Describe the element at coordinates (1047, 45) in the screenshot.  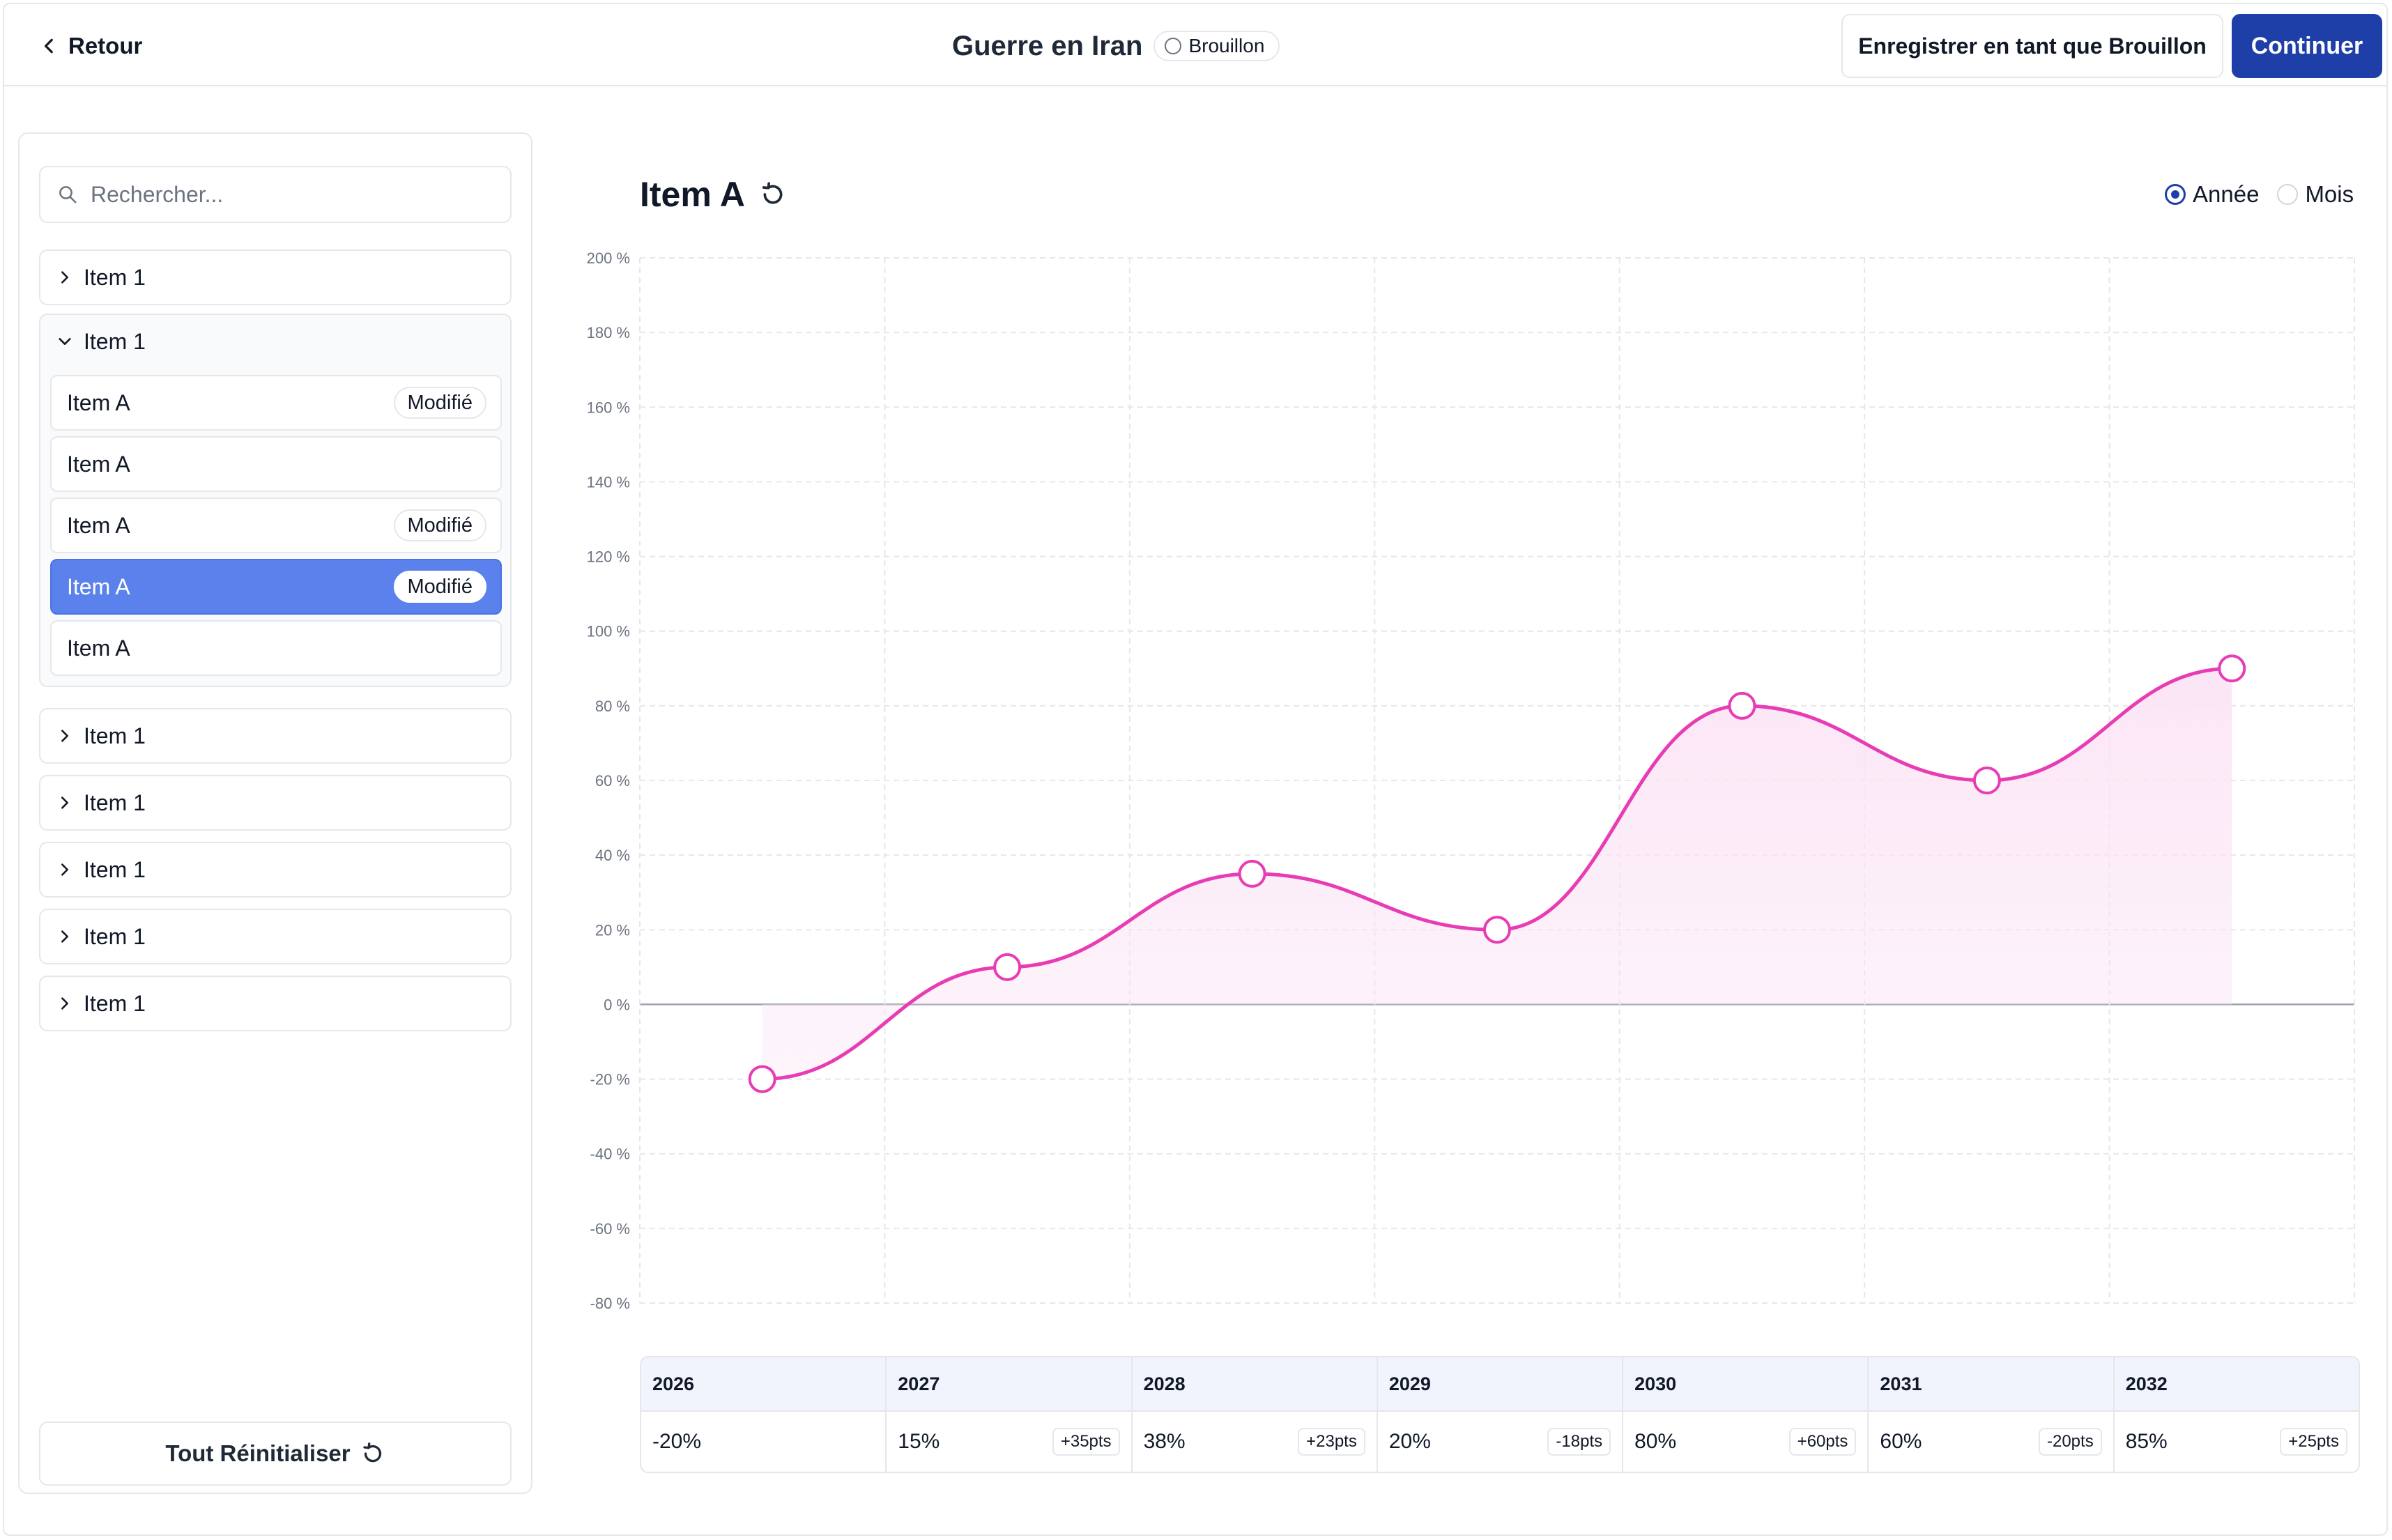
I see `page-title: Guerre en Iran` at that location.